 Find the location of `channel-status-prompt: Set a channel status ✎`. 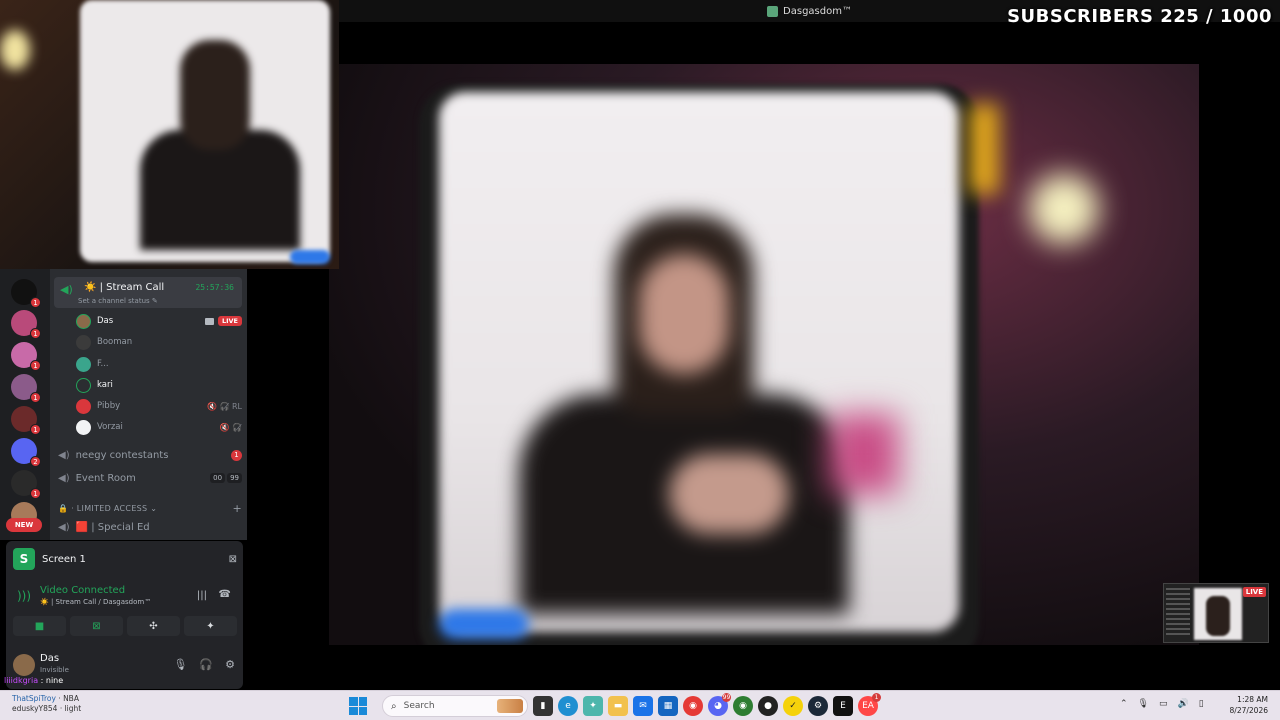

channel-status-prompt: Set a channel status ✎ is located at coordinates (118, 301).